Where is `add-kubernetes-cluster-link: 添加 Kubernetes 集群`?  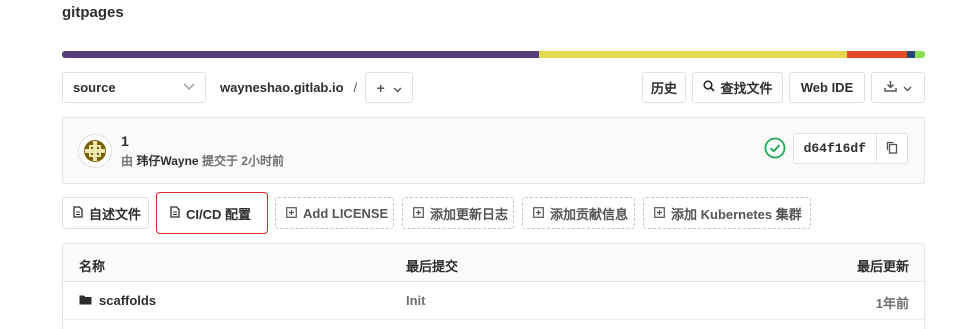
add-kubernetes-cluster-link: 添加 Kubernetes 集群 is located at coordinates (727, 213).